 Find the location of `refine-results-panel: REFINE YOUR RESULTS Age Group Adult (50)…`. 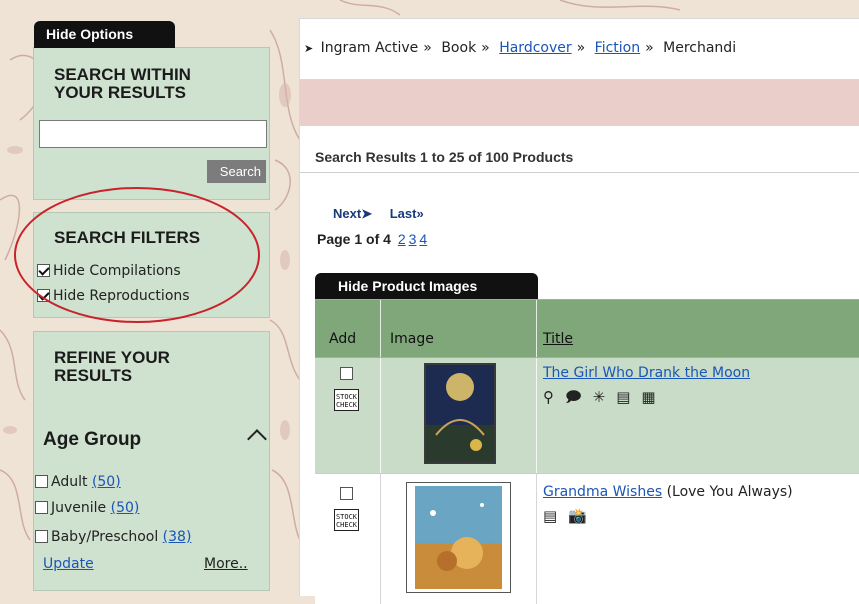

refine-results-panel: REFINE YOUR RESULTS Age Group Adult (50)… is located at coordinates (151, 461).